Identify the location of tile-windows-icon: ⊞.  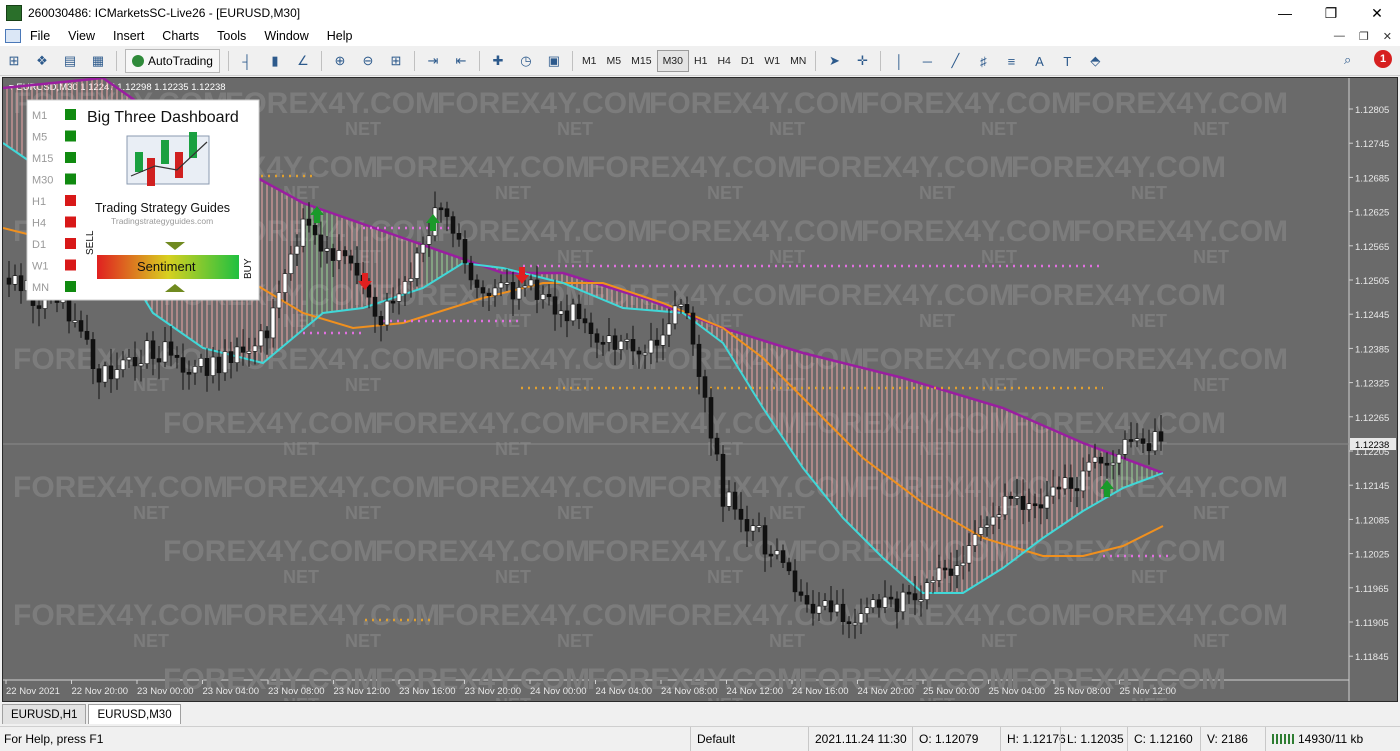
(396, 61).